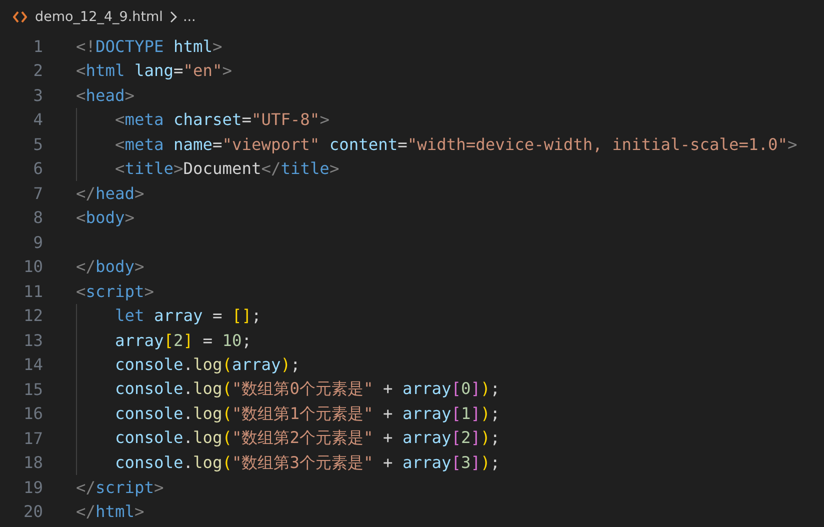  What do you see at coordinates (37, 168) in the screenshot?
I see `line-number: 6` at bounding box center [37, 168].